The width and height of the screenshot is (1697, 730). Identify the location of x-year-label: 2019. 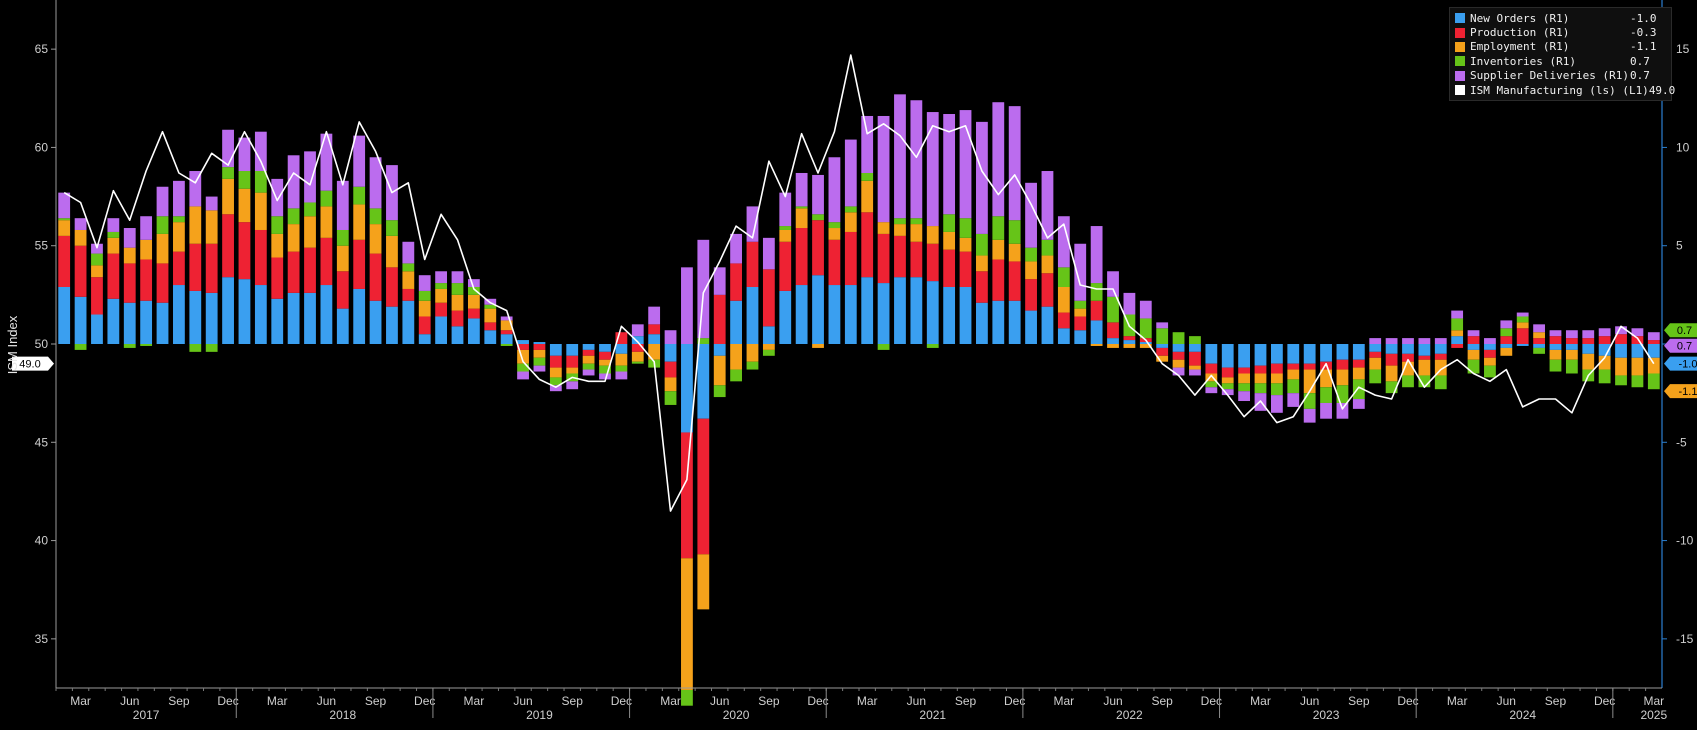
(539, 715).